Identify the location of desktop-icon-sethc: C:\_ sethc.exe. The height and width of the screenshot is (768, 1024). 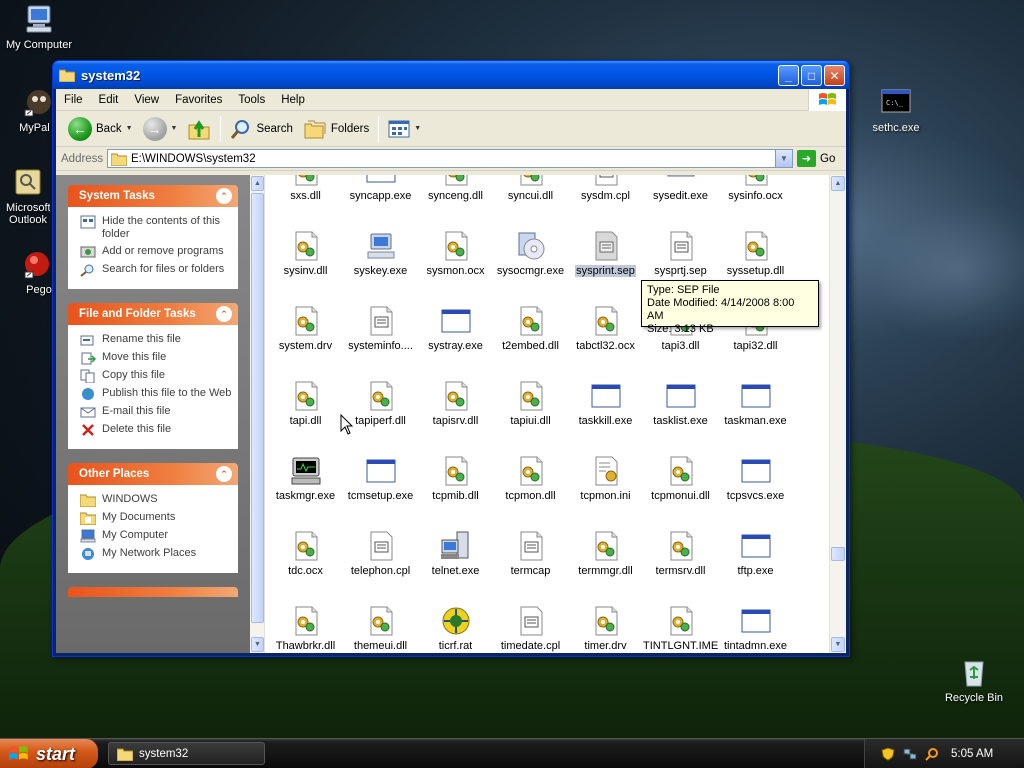
(896, 110).